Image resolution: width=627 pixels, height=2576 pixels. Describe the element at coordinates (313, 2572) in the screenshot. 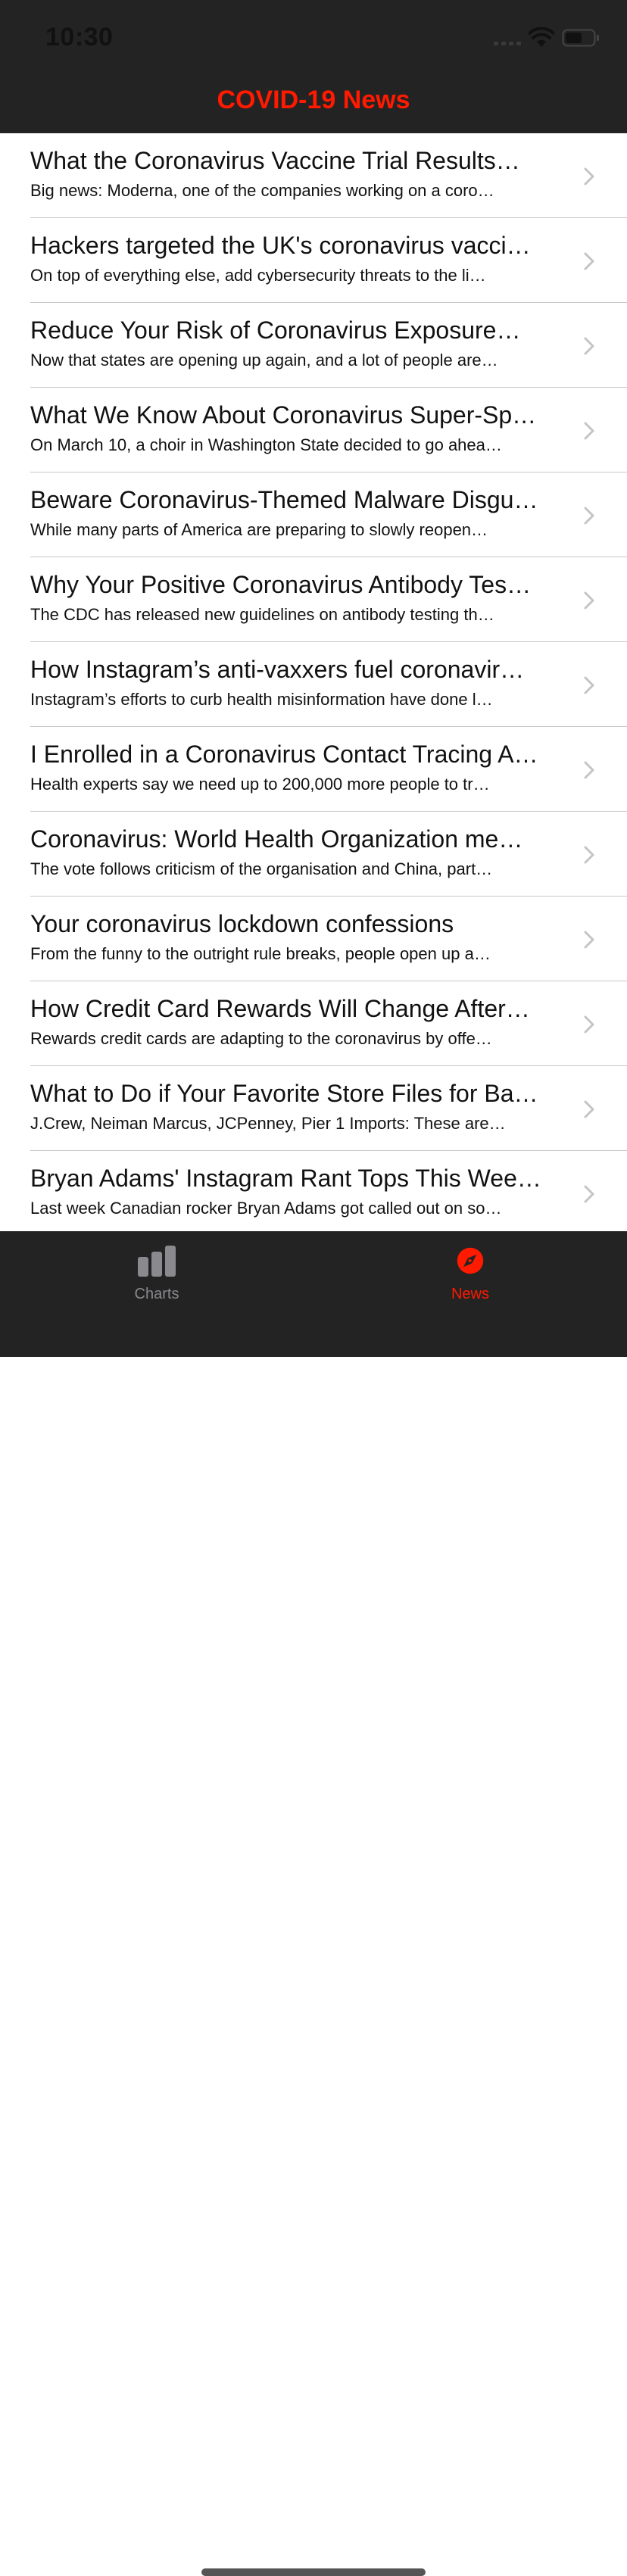

I see `home-indicator` at that location.